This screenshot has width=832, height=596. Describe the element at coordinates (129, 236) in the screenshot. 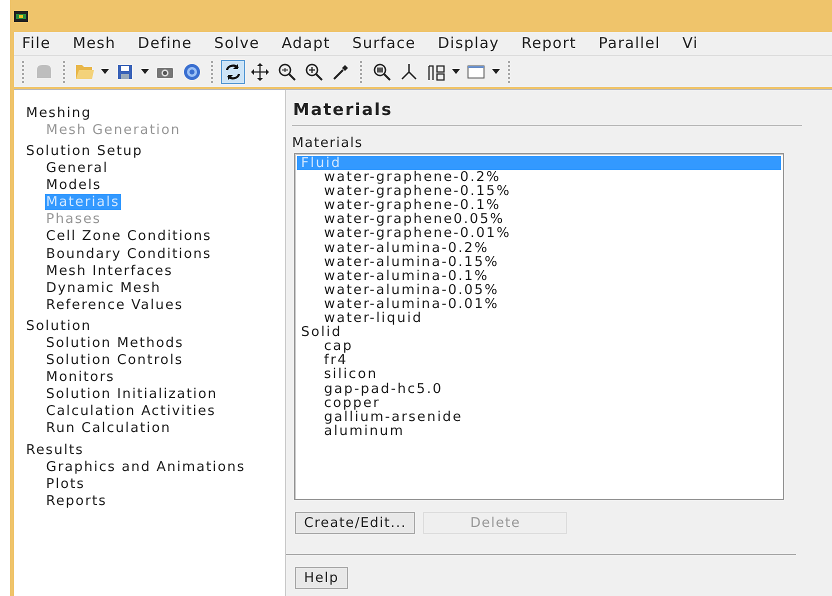

I see `tree-item: Cell Zone Conditions` at that location.